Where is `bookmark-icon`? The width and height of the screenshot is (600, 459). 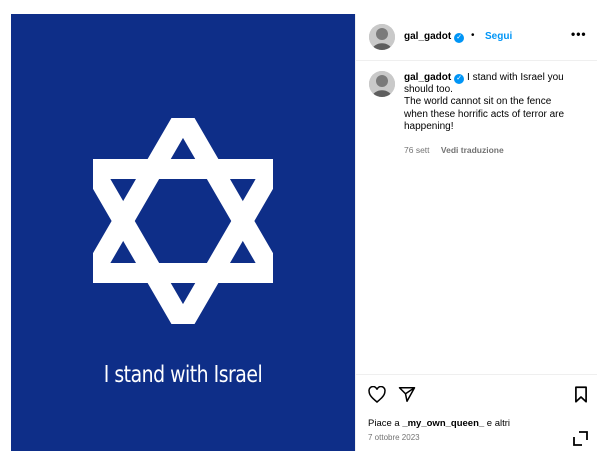 bookmark-icon is located at coordinates (581, 394).